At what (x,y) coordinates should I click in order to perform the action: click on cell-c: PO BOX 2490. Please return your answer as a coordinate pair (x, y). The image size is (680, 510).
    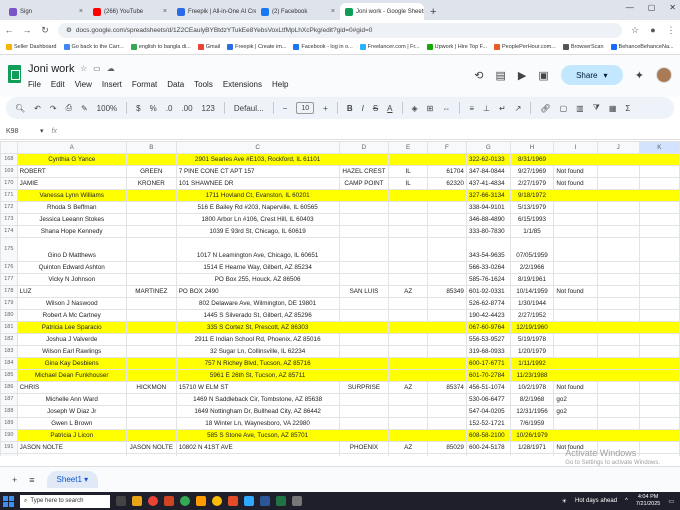
    Looking at the image, I should click on (257, 291).